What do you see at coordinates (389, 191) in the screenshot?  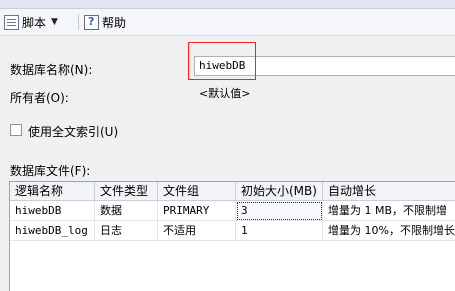 I see `col-header-autogrowth: 自动增长` at bounding box center [389, 191].